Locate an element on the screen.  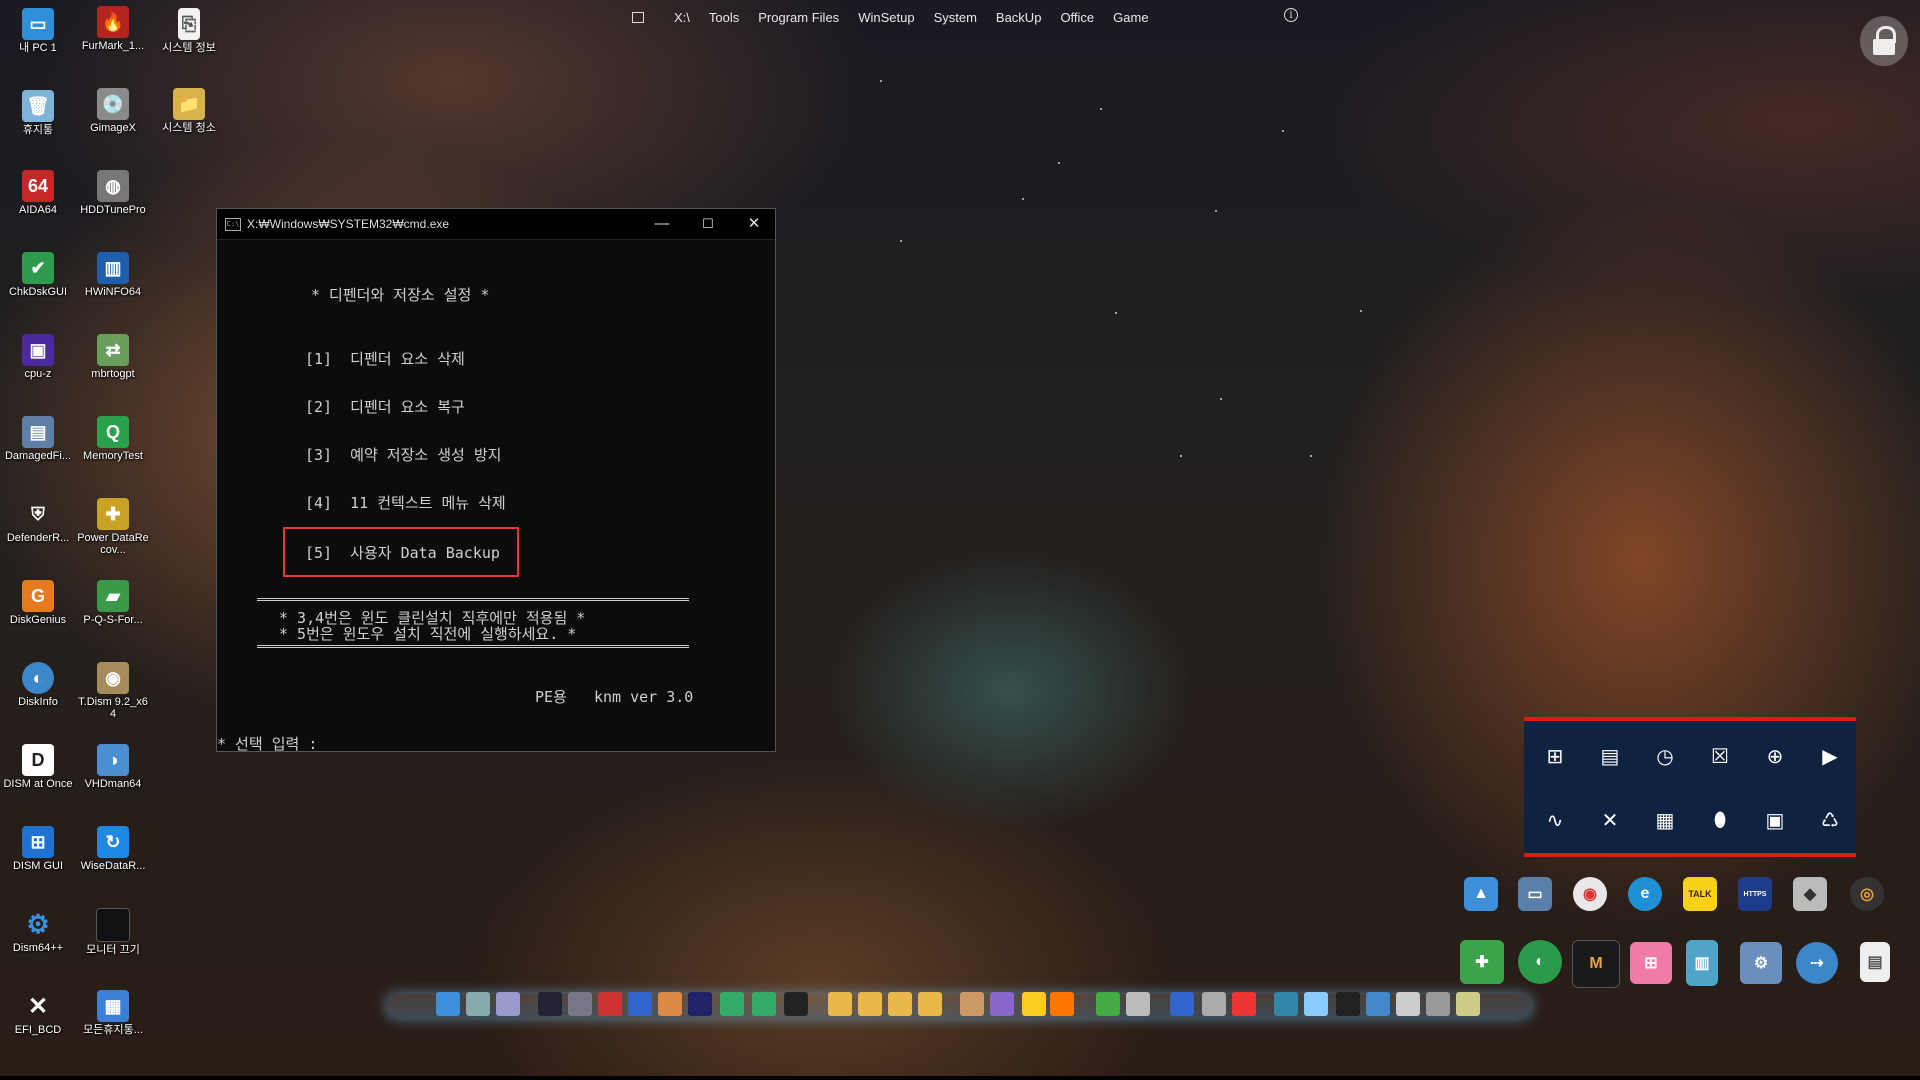
photo-icon: ▲ is located at coordinates (1481, 894).